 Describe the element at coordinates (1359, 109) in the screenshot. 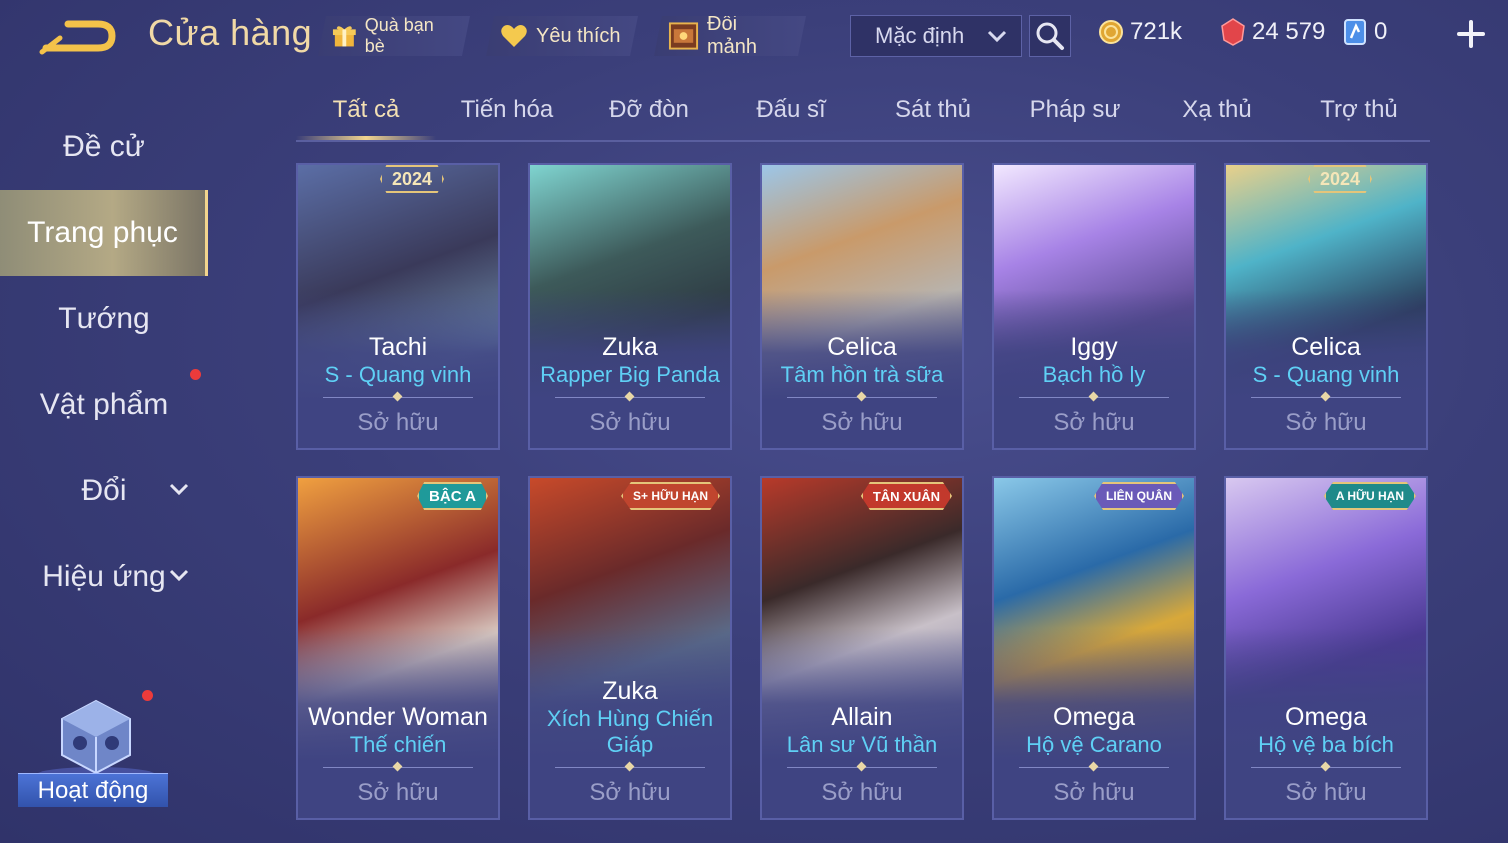

I see `tab-label: Trợ thủ` at that location.